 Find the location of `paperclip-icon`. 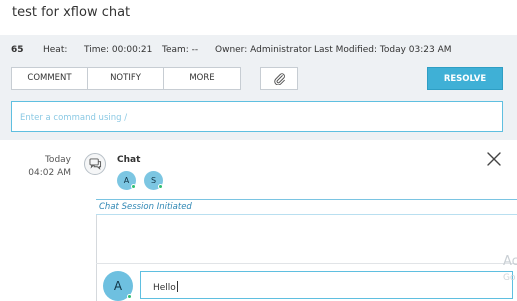

paperclip-icon is located at coordinates (279, 79).